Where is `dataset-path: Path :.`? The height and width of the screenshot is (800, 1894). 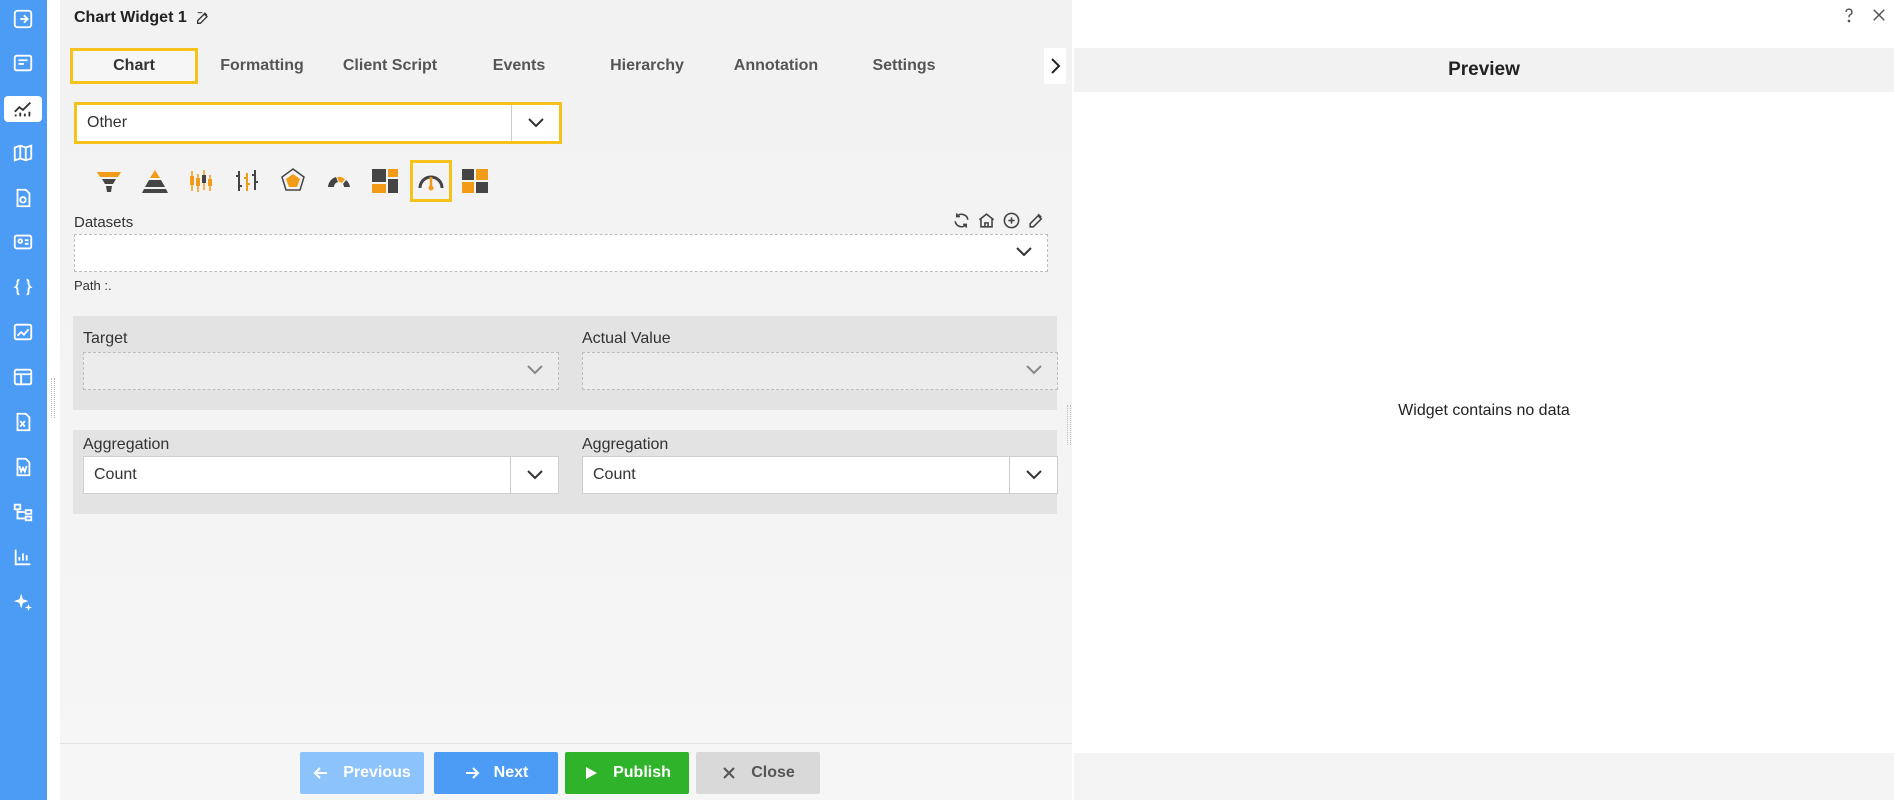 dataset-path: Path :. is located at coordinates (93, 285).